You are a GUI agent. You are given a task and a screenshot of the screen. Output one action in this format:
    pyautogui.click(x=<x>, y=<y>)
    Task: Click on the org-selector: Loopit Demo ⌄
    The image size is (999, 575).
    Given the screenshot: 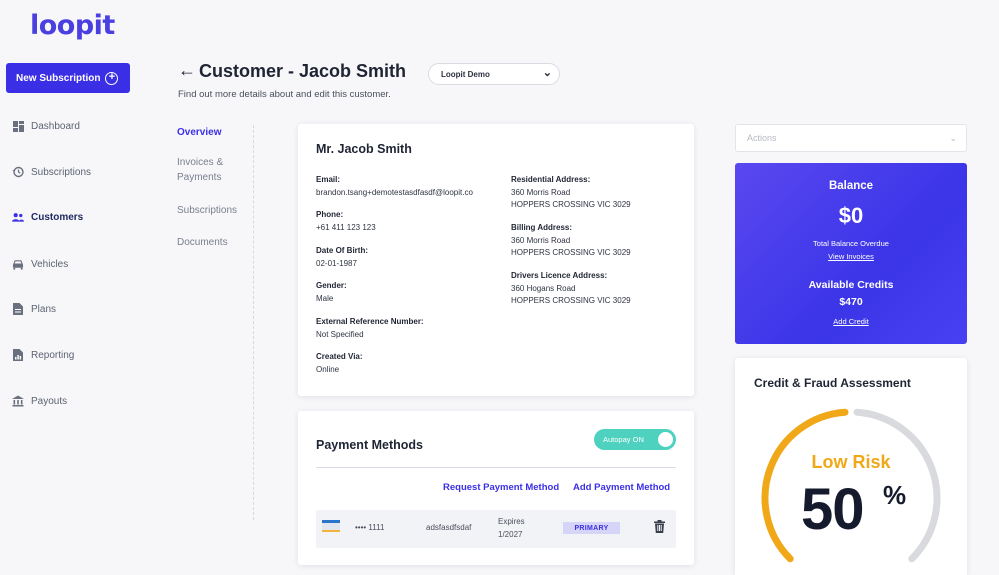 What is the action you would take?
    pyautogui.click(x=494, y=74)
    